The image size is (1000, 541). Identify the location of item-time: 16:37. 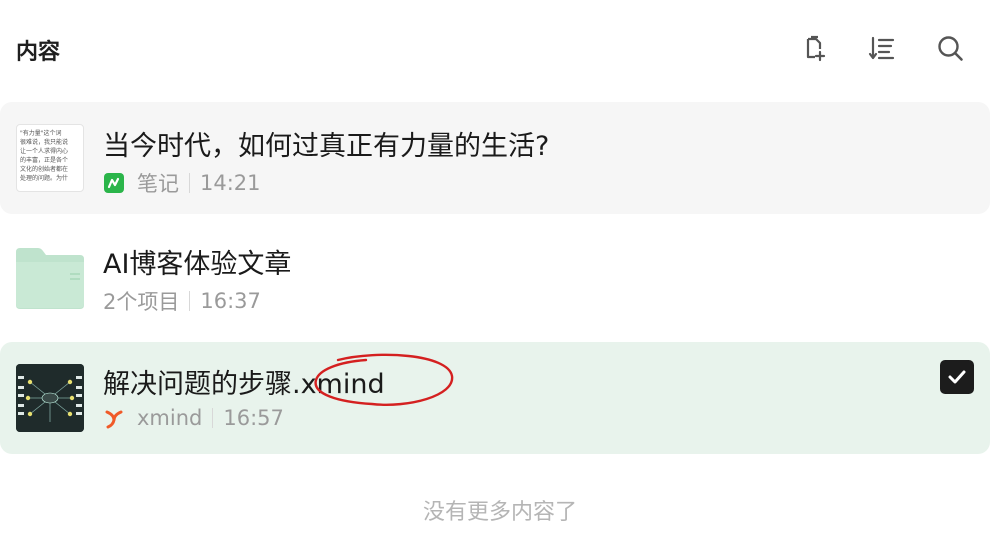
(230, 301).